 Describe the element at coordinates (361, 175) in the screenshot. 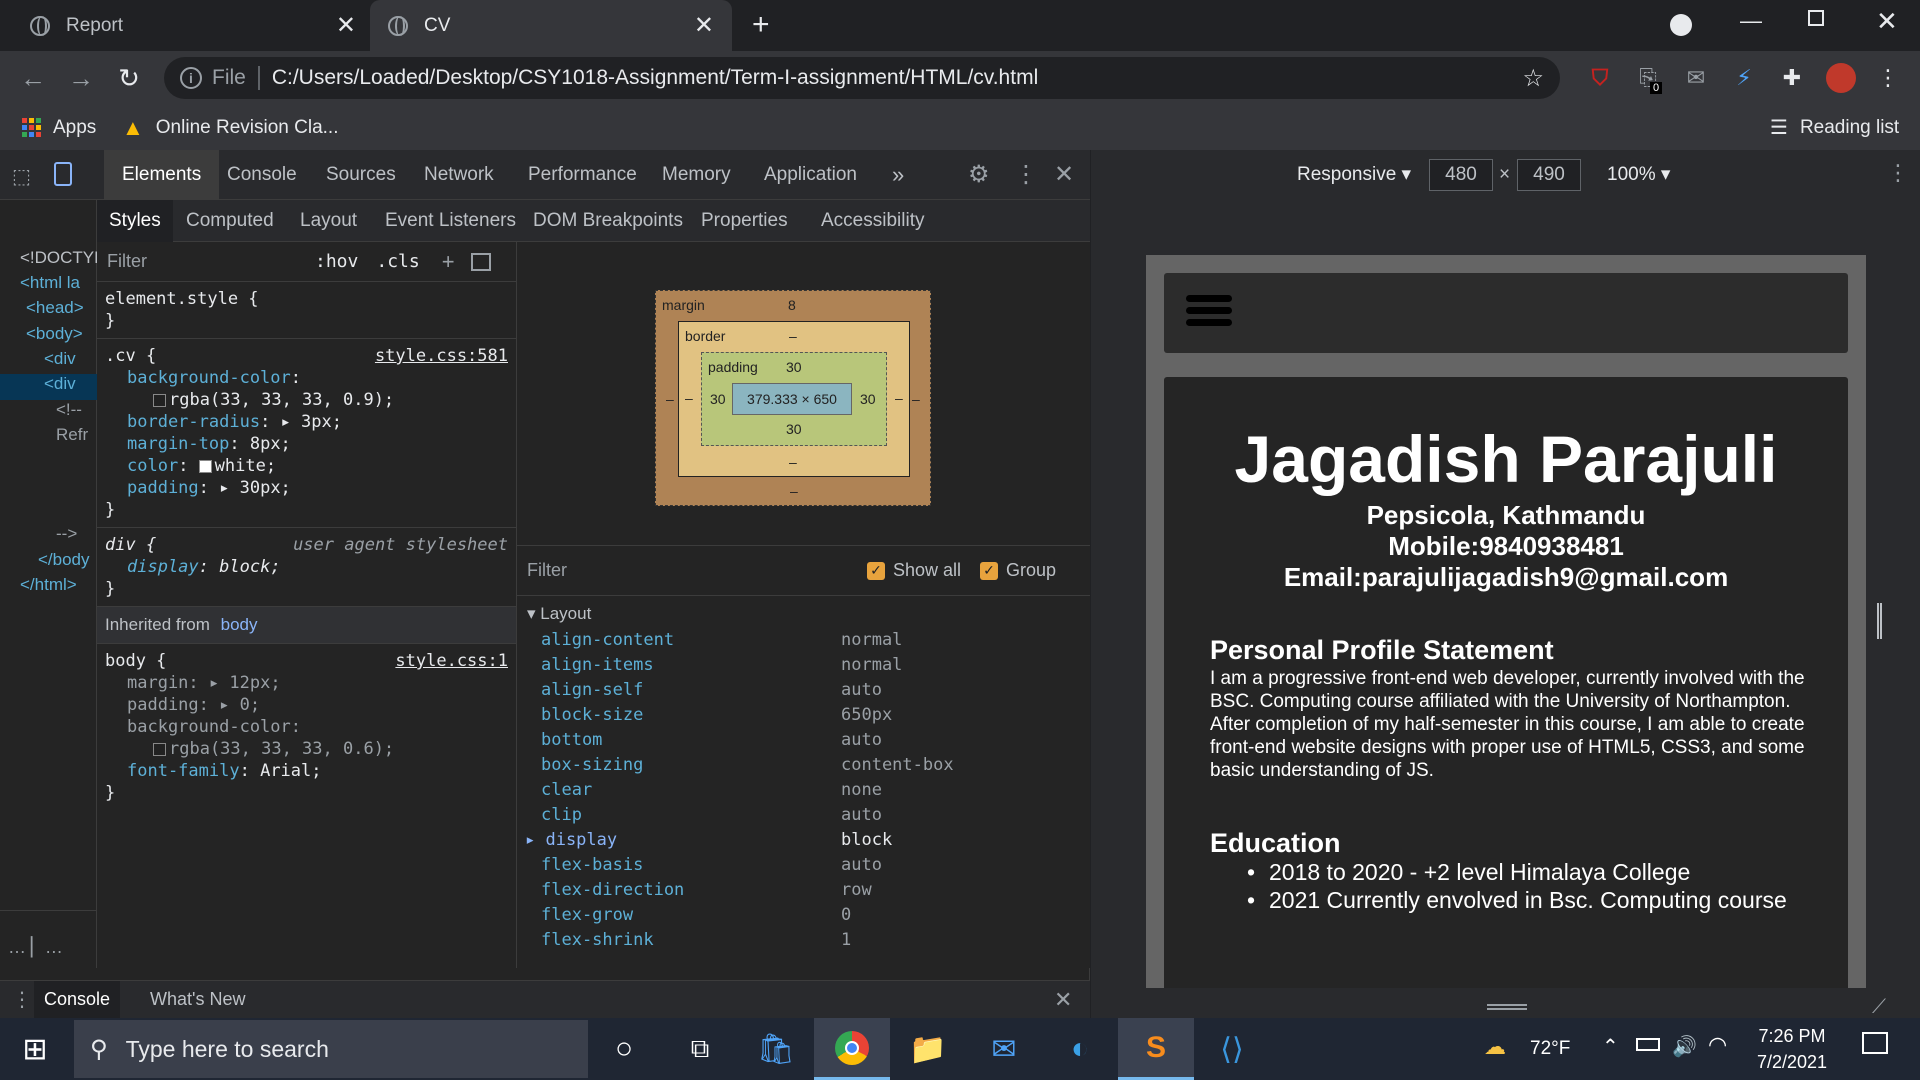

I see `tab-sources: Sources` at that location.